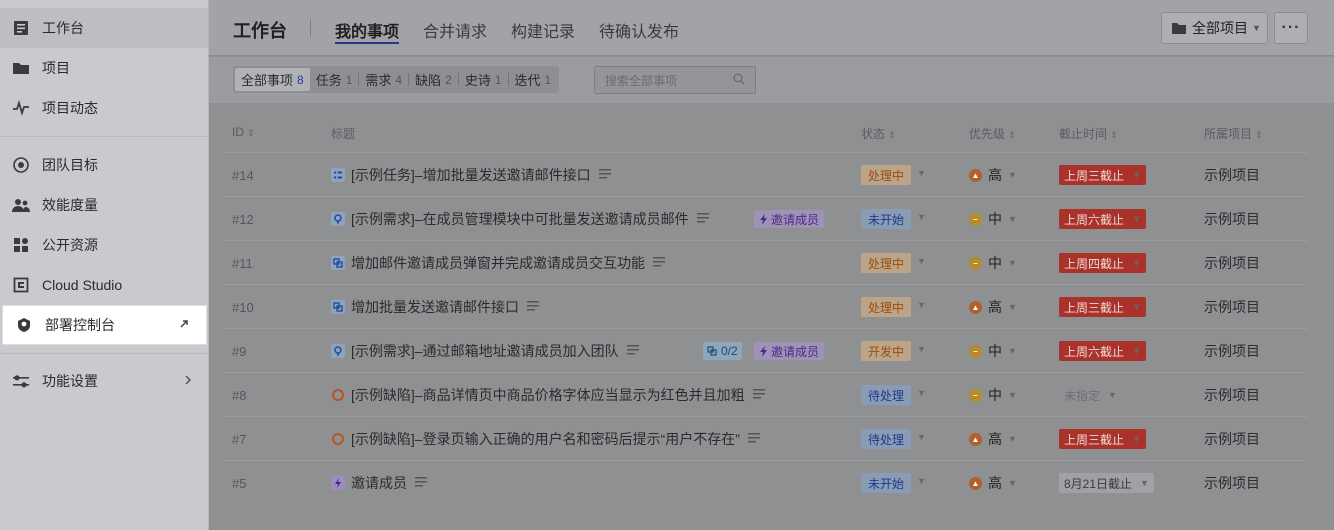  Describe the element at coordinates (765, 482) in the screenshot. I see `table-row: #5 邀请成员 未开始 ▼ ▲ 高 ▼ 8月21日截止 ▼ 示例项目` at that location.